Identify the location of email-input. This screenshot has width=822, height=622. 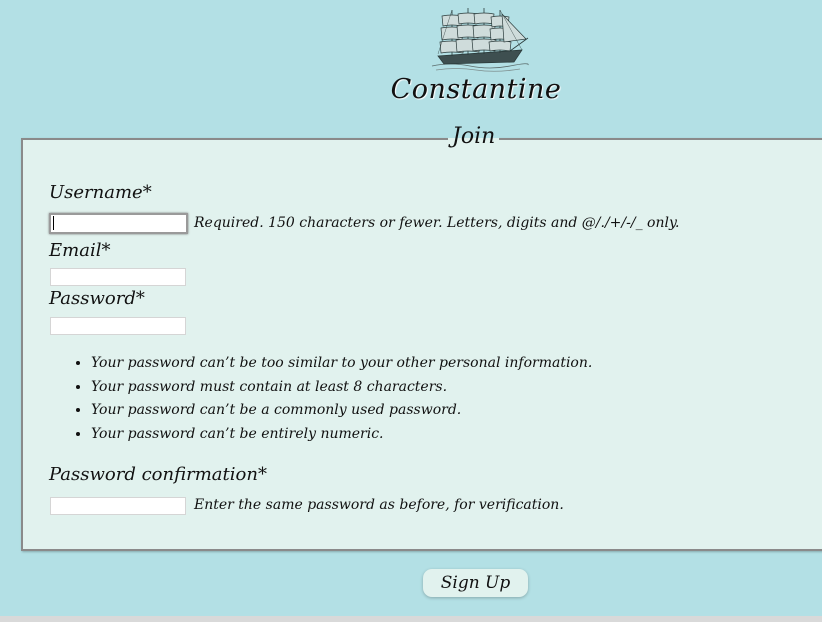
(118, 277).